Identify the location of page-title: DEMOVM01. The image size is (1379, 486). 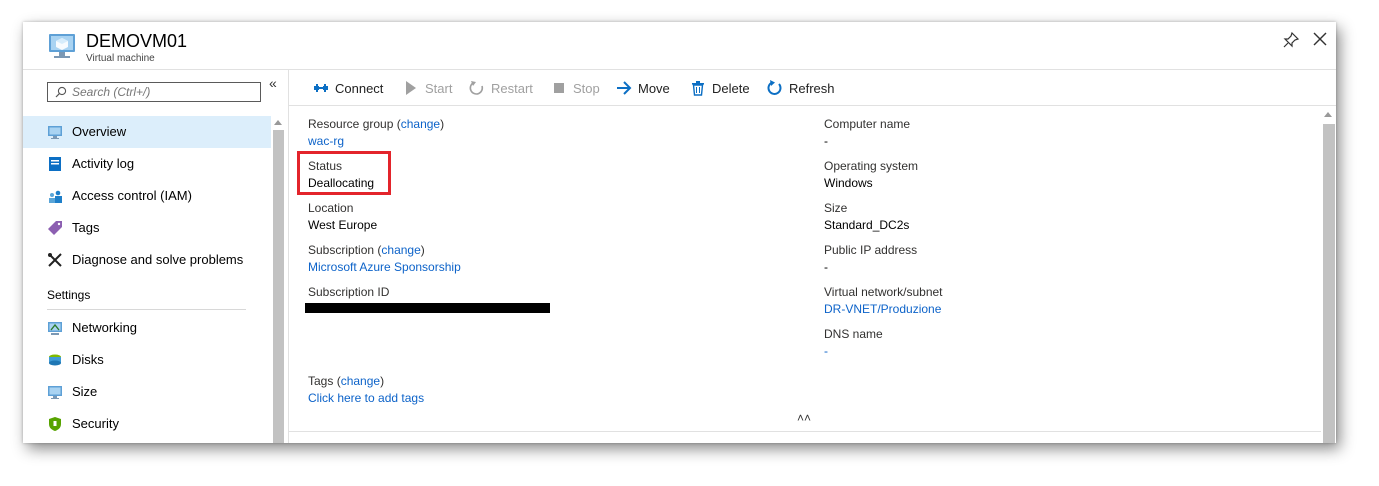
(137, 41).